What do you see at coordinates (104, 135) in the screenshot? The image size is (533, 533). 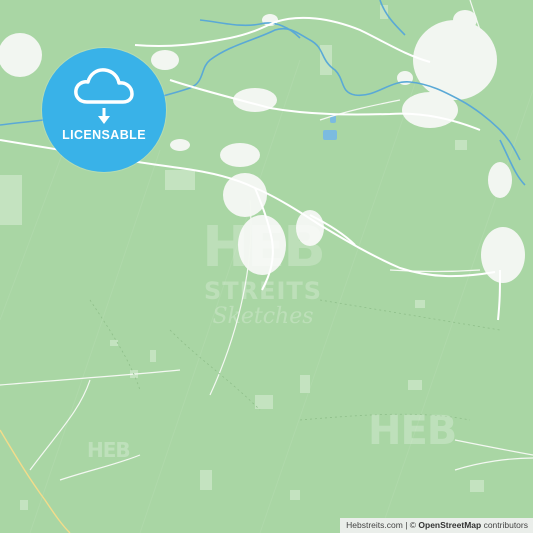 I see `badge-label: LICENSABLE` at bounding box center [104, 135].